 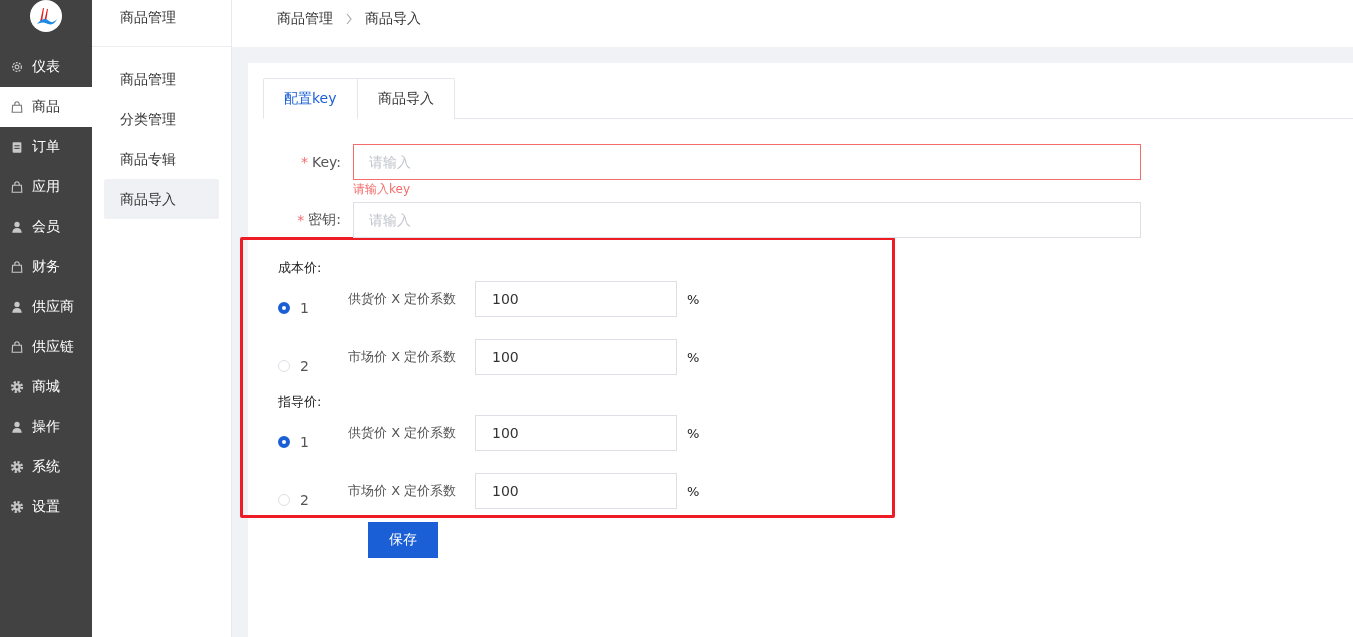 I want to click on input-field: 请输入, so click(x=747, y=162).